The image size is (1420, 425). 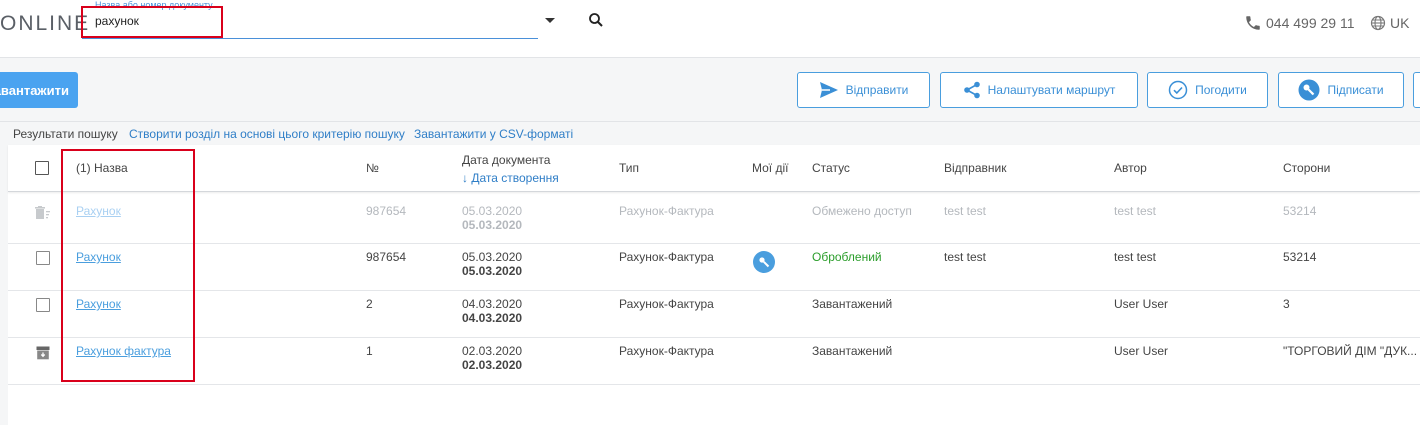 I want to click on logo: ONLINE, so click(x=45, y=23).